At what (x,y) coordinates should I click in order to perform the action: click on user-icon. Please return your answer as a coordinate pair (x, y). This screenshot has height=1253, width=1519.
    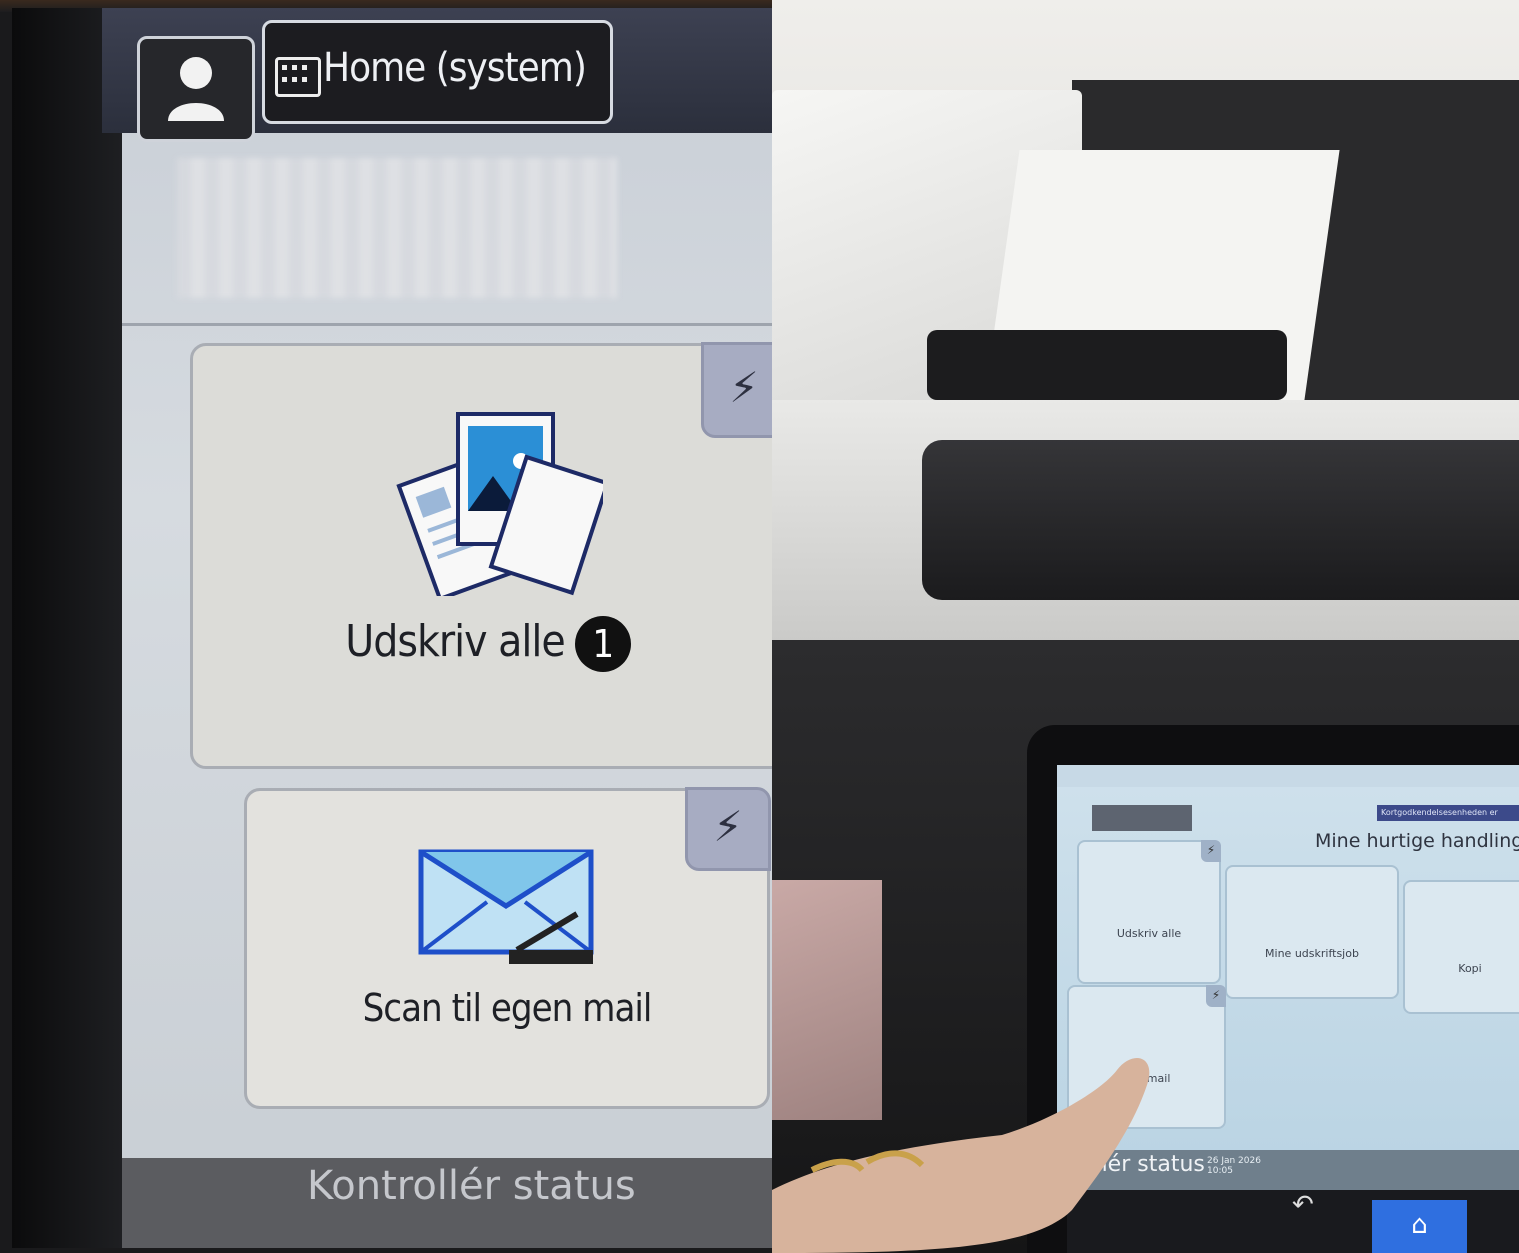
    Looking at the image, I should click on (196, 89).